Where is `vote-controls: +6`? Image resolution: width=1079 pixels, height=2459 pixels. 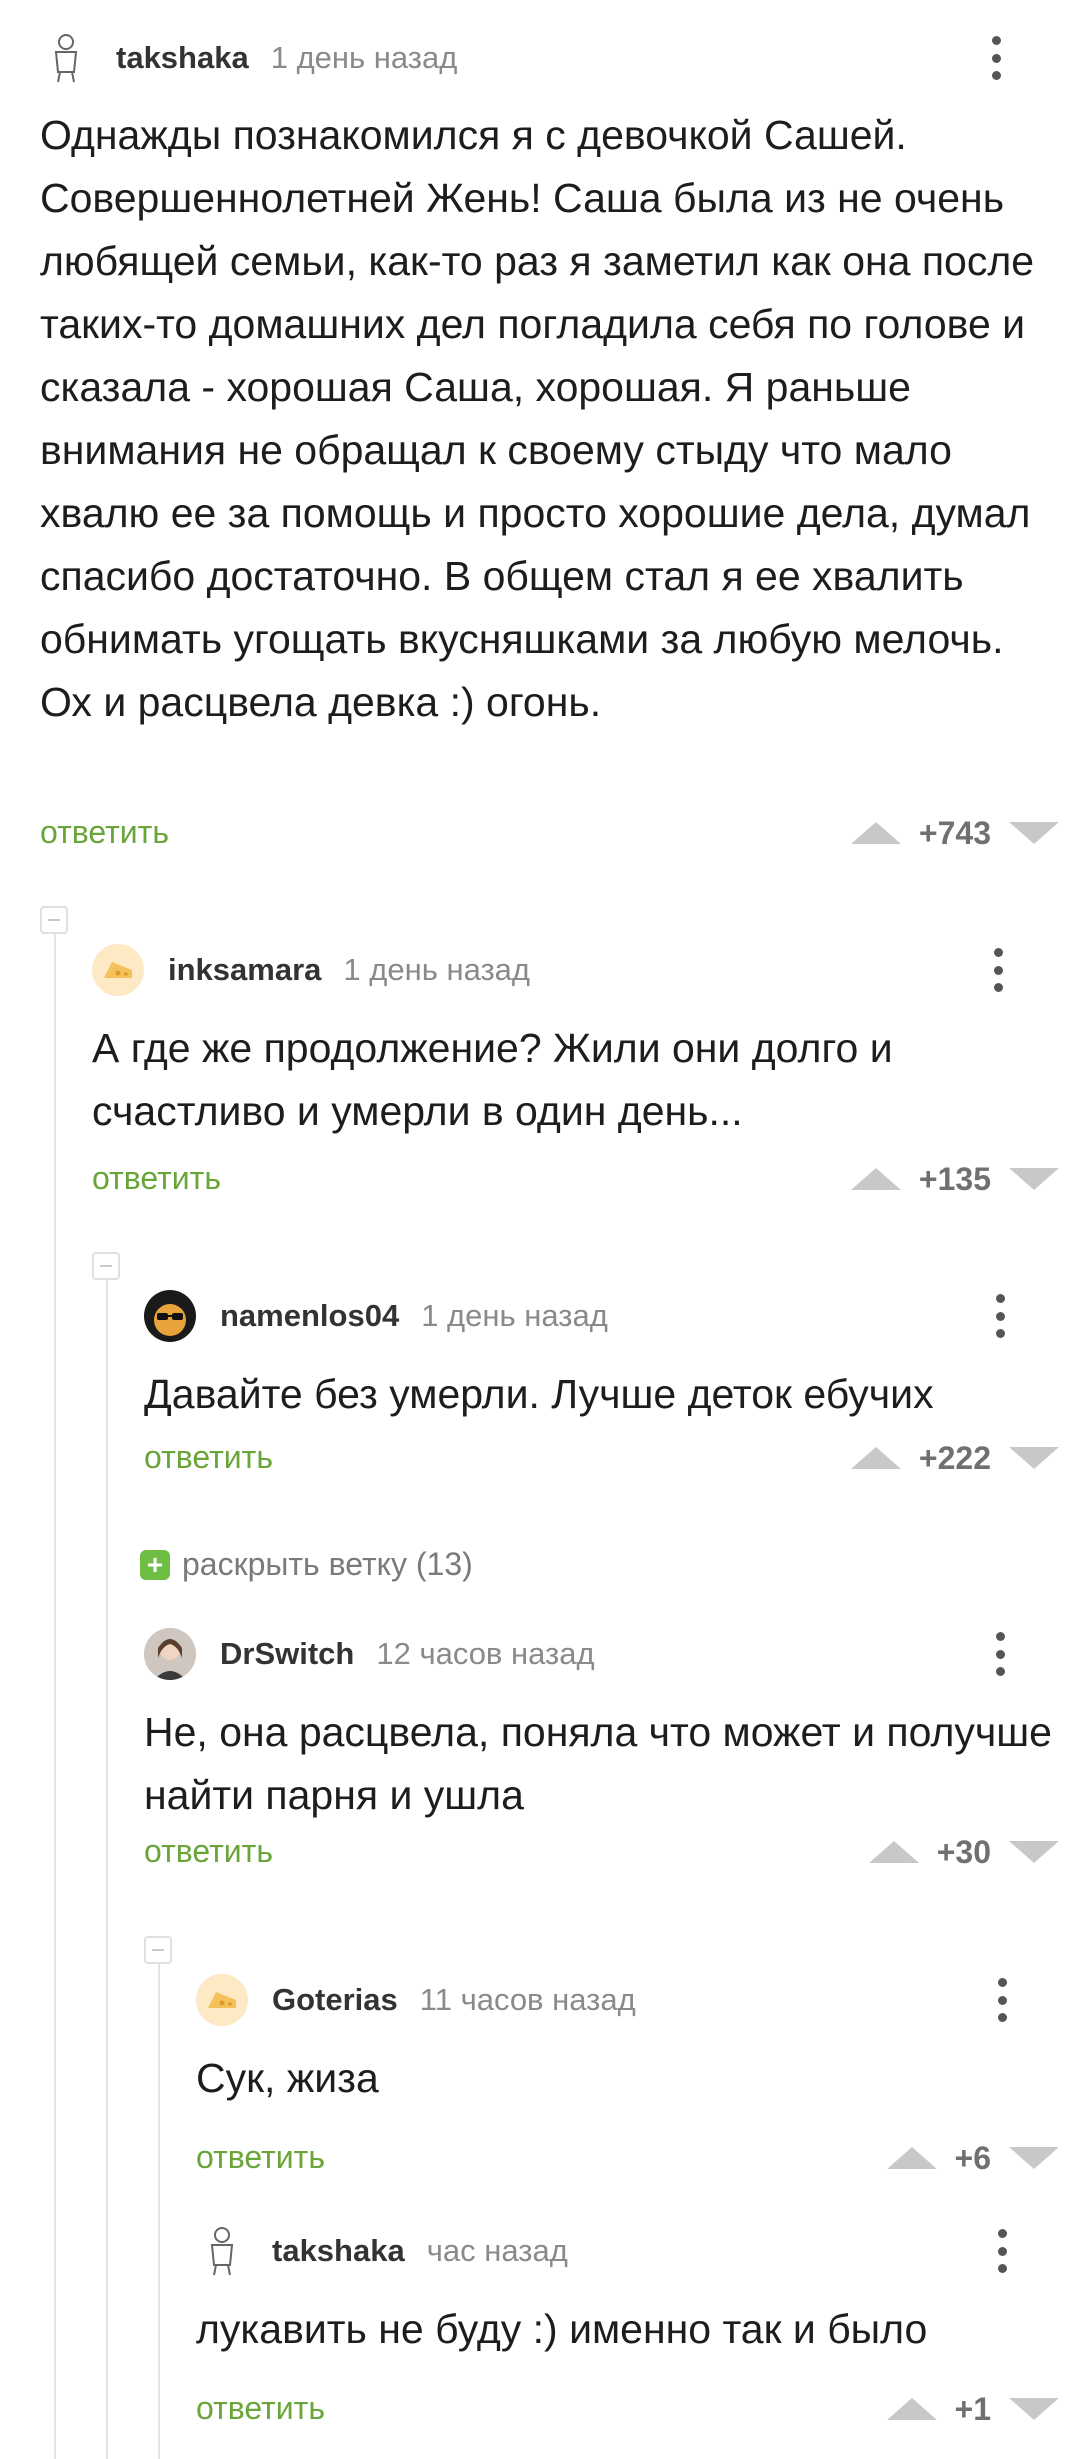
vote-controls: +6 is located at coordinates (972, 2158).